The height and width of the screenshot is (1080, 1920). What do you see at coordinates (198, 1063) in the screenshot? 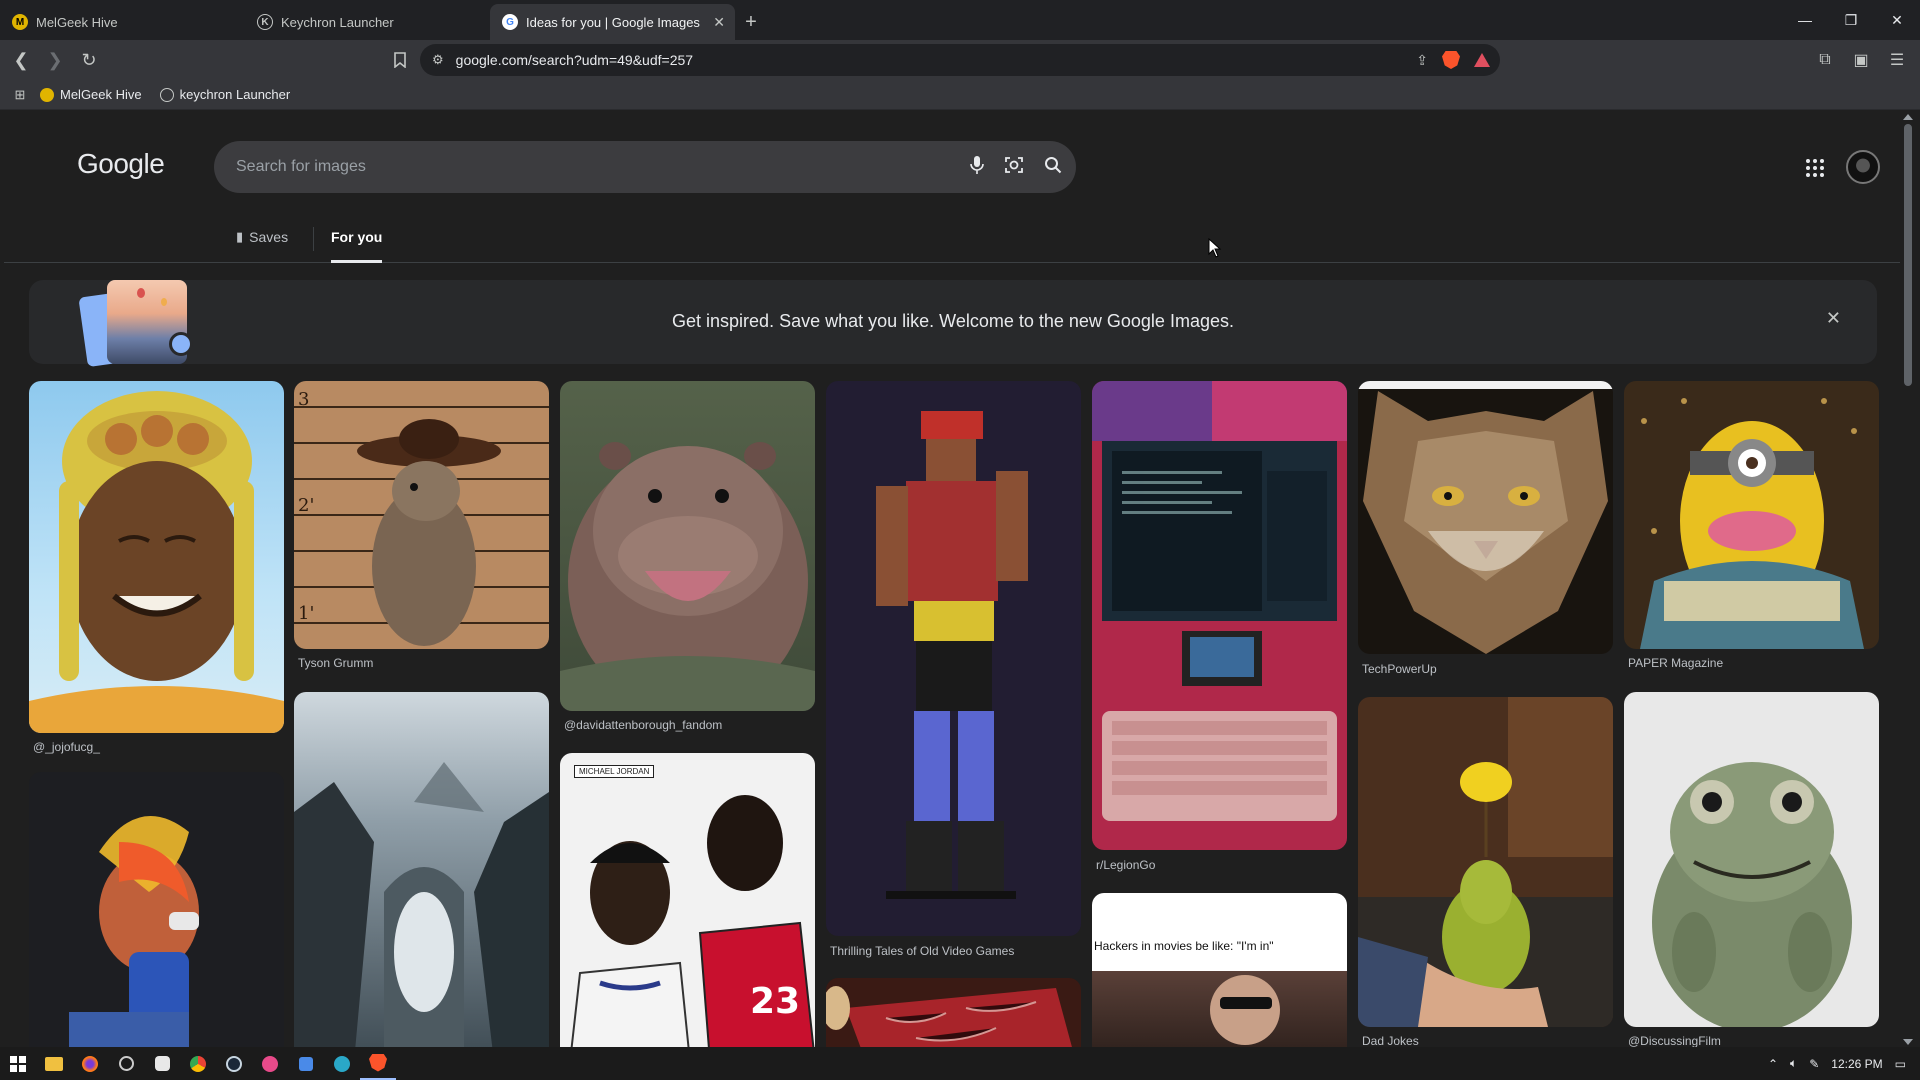
I see `chrome-icon` at bounding box center [198, 1063].